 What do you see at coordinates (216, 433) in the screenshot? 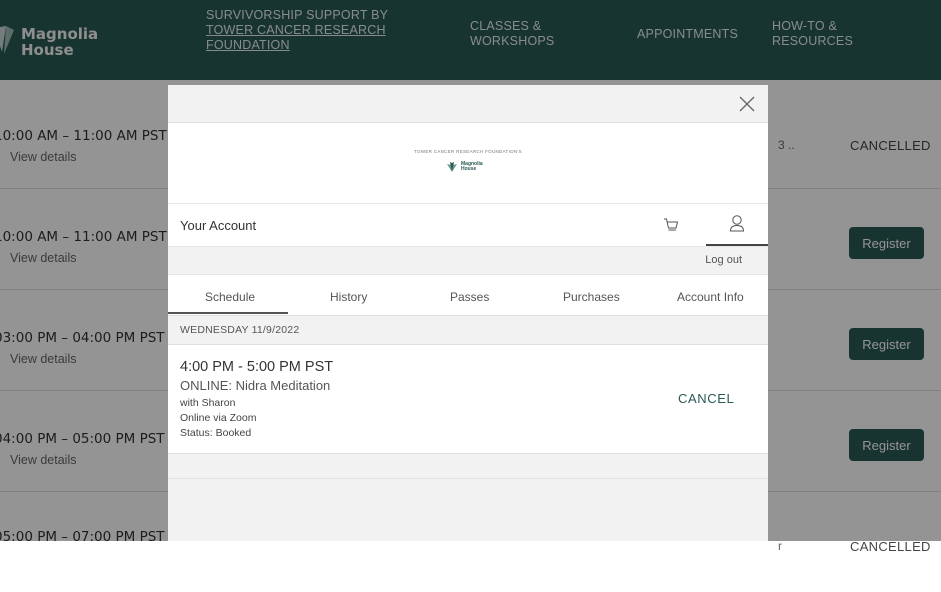
I see `appointment-status: Status: Booked` at bounding box center [216, 433].